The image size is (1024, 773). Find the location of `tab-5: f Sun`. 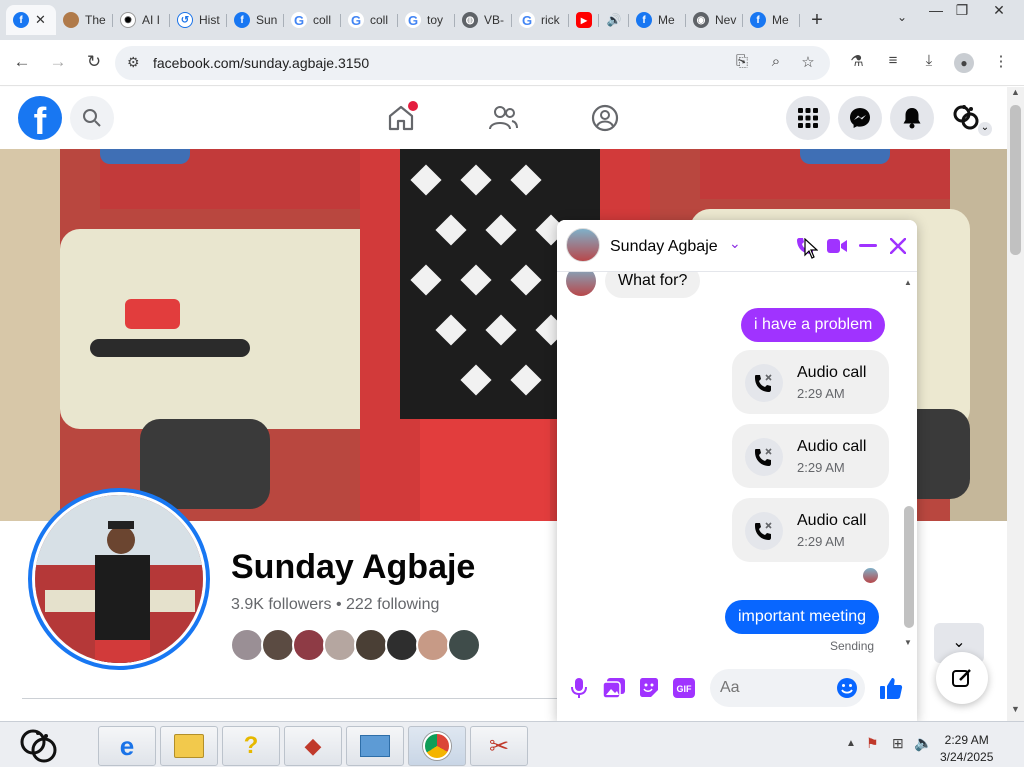

tab-5: f Sun is located at coordinates (255, 20).